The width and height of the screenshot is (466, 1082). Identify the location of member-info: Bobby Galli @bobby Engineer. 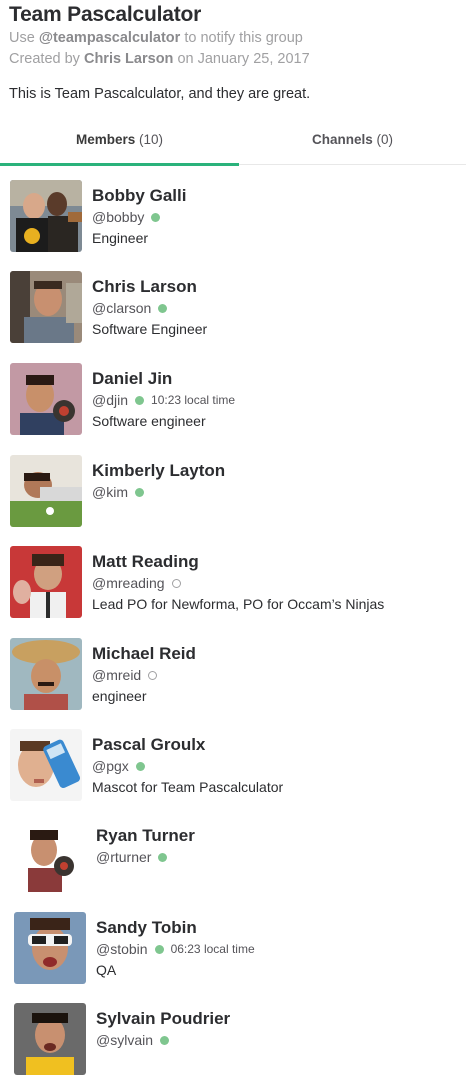
(139, 216).